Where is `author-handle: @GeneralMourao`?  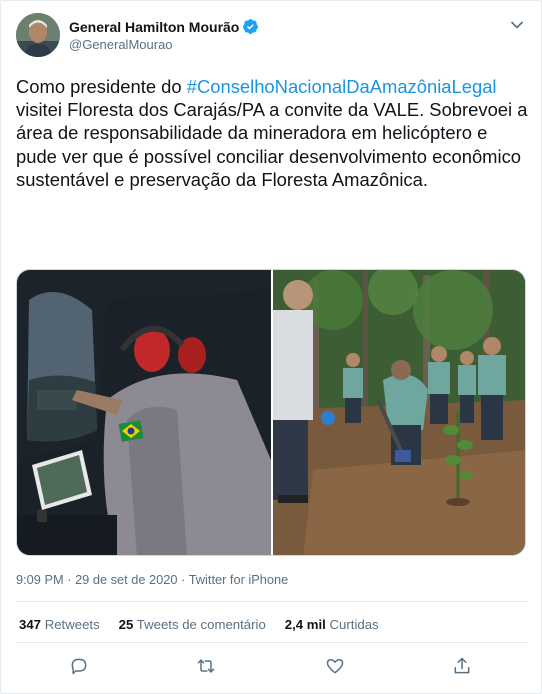 author-handle: @GeneralMourao is located at coordinates (121, 44).